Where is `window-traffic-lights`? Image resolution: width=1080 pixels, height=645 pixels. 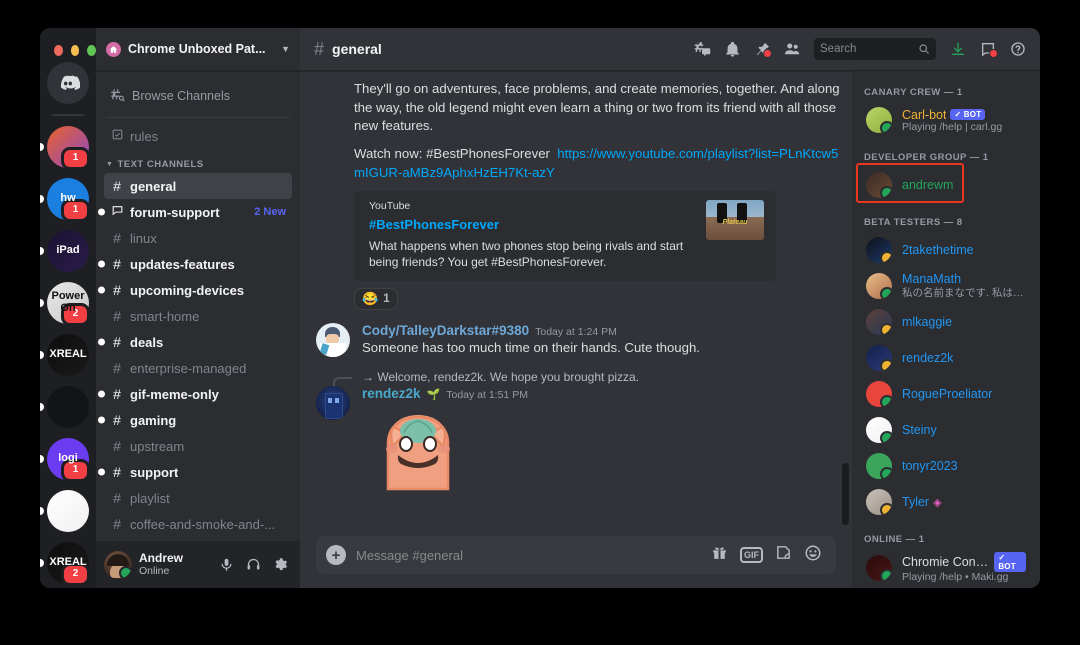 window-traffic-lights is located at coordinates (68, 48).